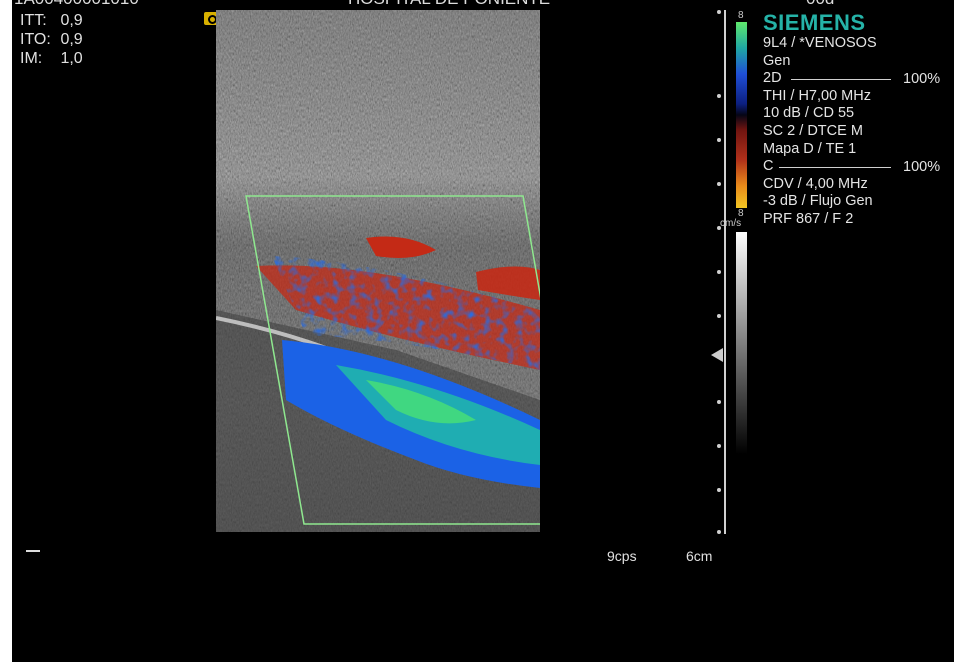  I want to click on focus-arrow-icon, so click(717, 355).